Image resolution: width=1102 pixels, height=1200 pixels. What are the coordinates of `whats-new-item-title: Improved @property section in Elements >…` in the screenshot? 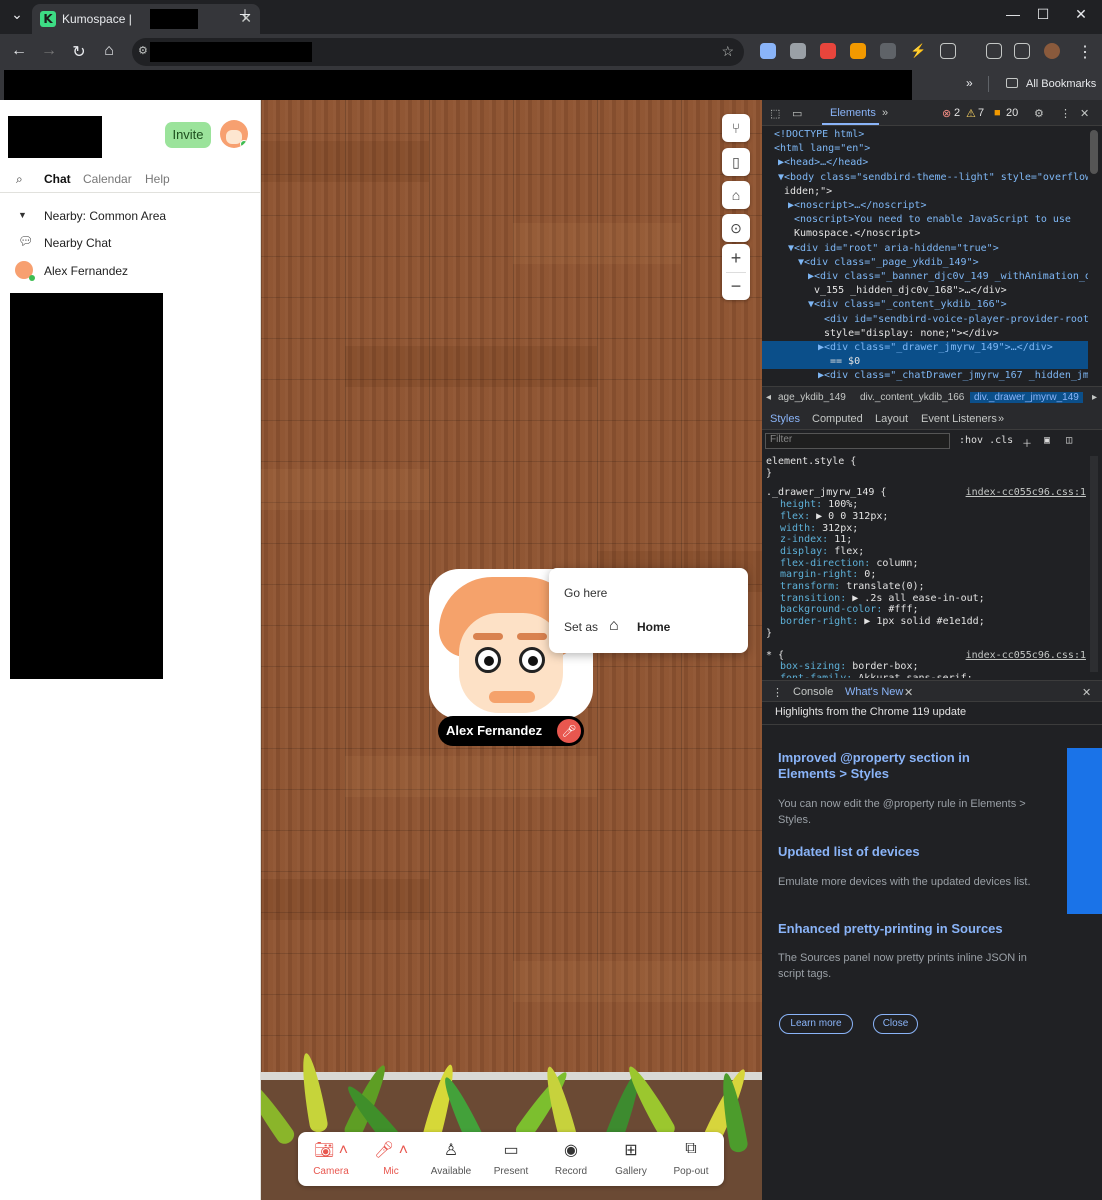 It's located at (898, 766).